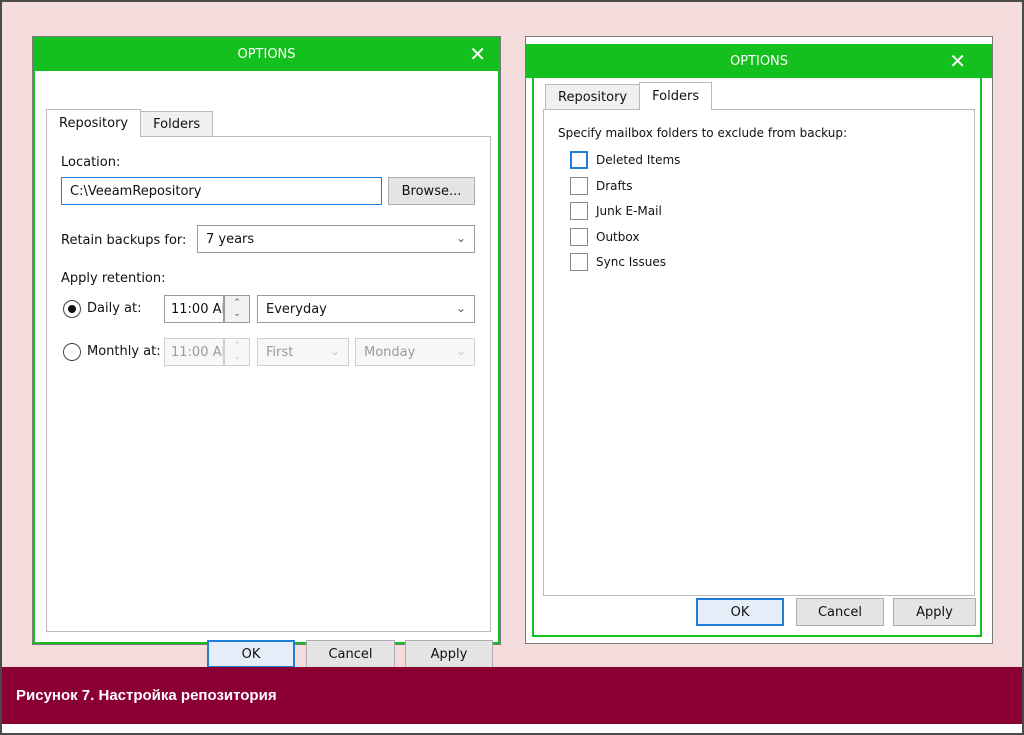 The image size is (1024, 735). What do you see at coordinates (72, 352) in the screenshot?
I see `monthly-radio` at bounding box center [72, 352].